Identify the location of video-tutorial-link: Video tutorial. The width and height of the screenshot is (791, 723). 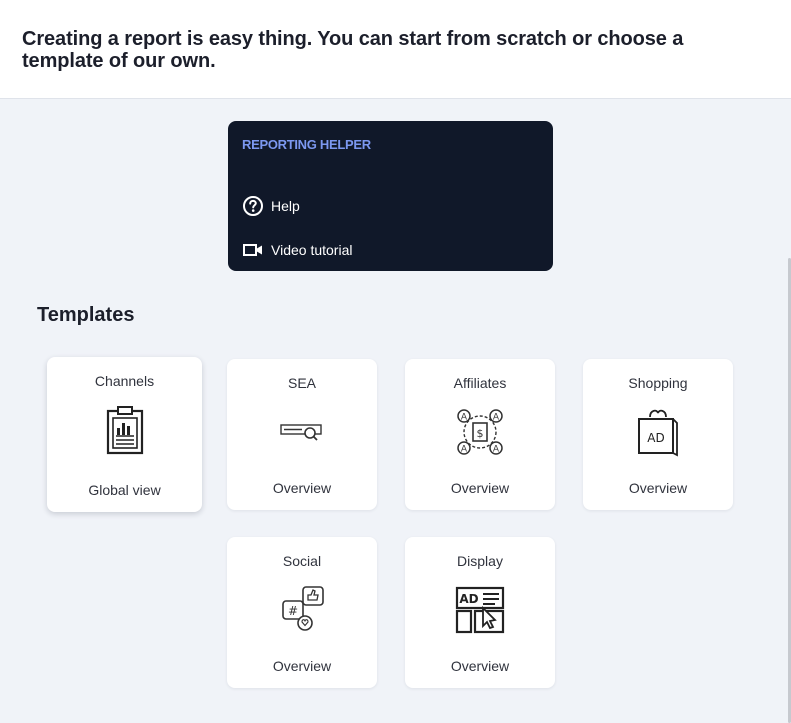
(297, 250).